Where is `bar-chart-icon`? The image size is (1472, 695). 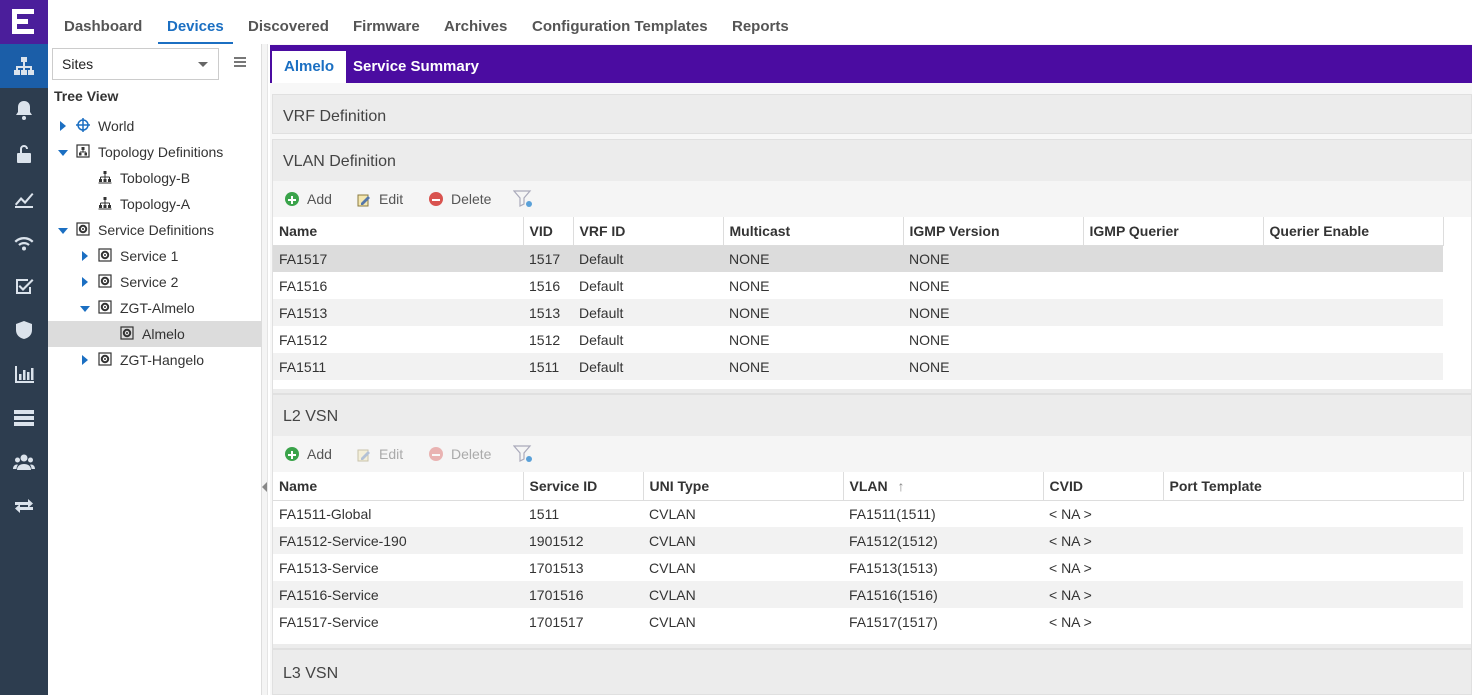 bar-chart-icon is located at coordinates (24, 374).